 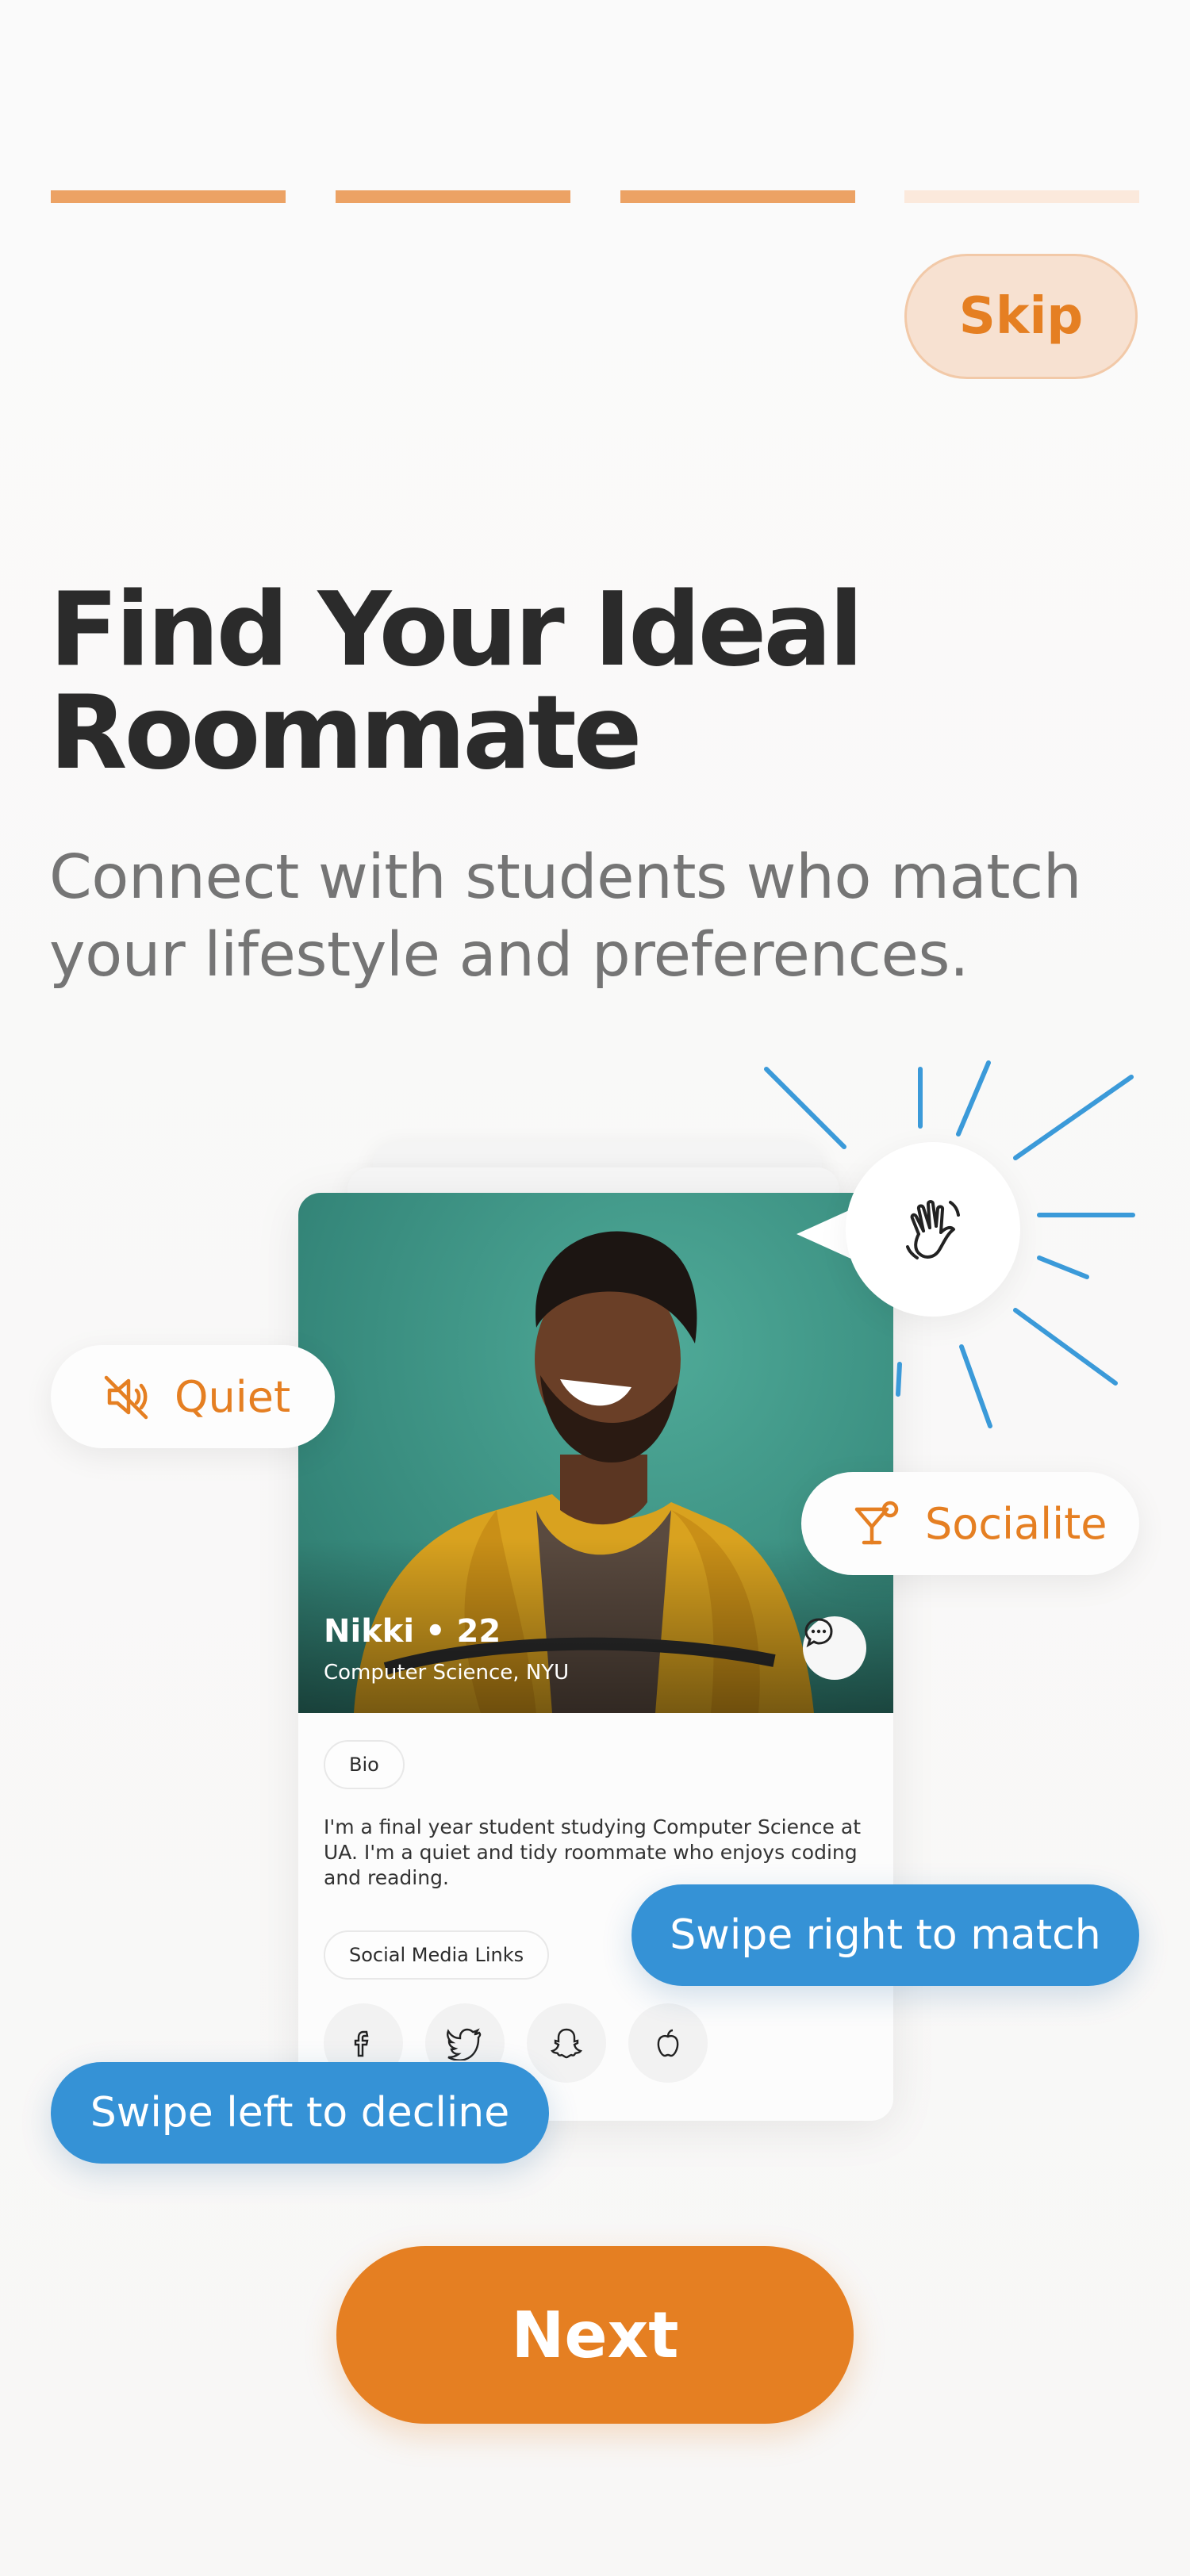 What do you see at coordinates (876, 1523) in the screenshot?
I see `cocktail-icon` at bounding box center [876, 1523].